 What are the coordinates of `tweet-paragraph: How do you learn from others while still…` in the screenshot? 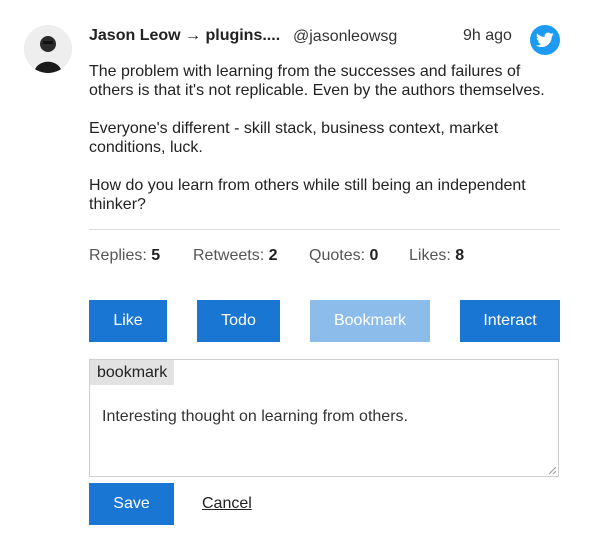 It's located at (307, 195).